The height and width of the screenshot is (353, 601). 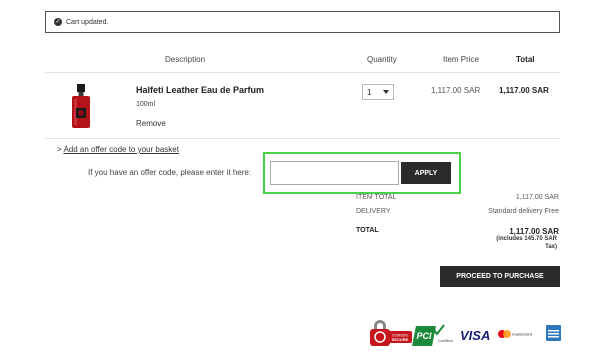 What do you see at coordinates (523, 211) in the screenshot?
I see `delivery-value: Standard delivery Free` at bounding box center [523, 211].